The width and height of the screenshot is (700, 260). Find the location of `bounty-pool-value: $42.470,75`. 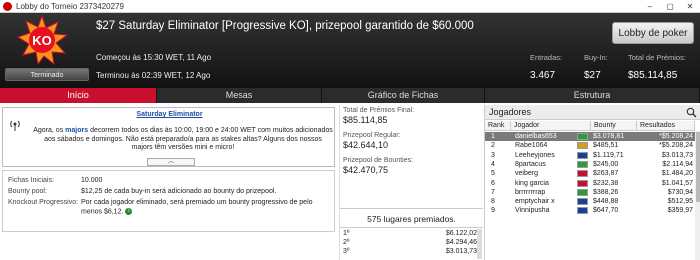

bounty-pool-value: $42.470,75 is located at coordinates (366, 170).